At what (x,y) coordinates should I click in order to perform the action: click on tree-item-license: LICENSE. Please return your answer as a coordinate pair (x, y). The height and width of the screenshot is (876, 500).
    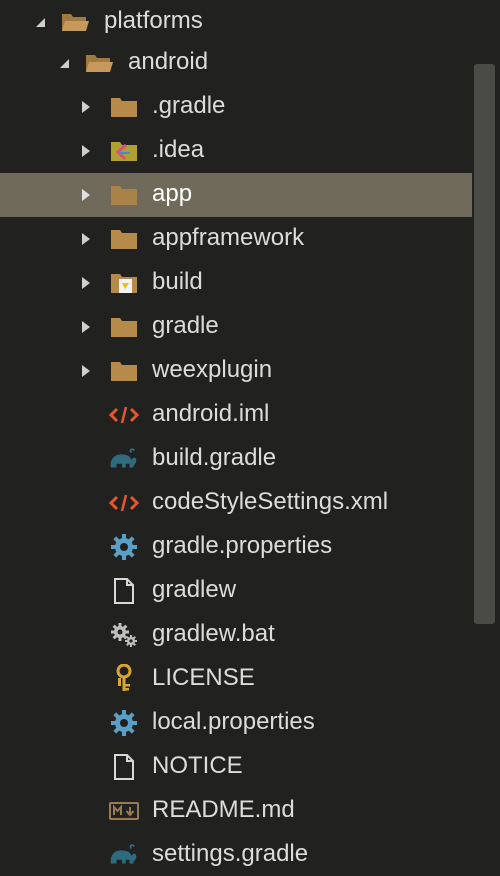
    Looking at the image, I should click on (236, 679).